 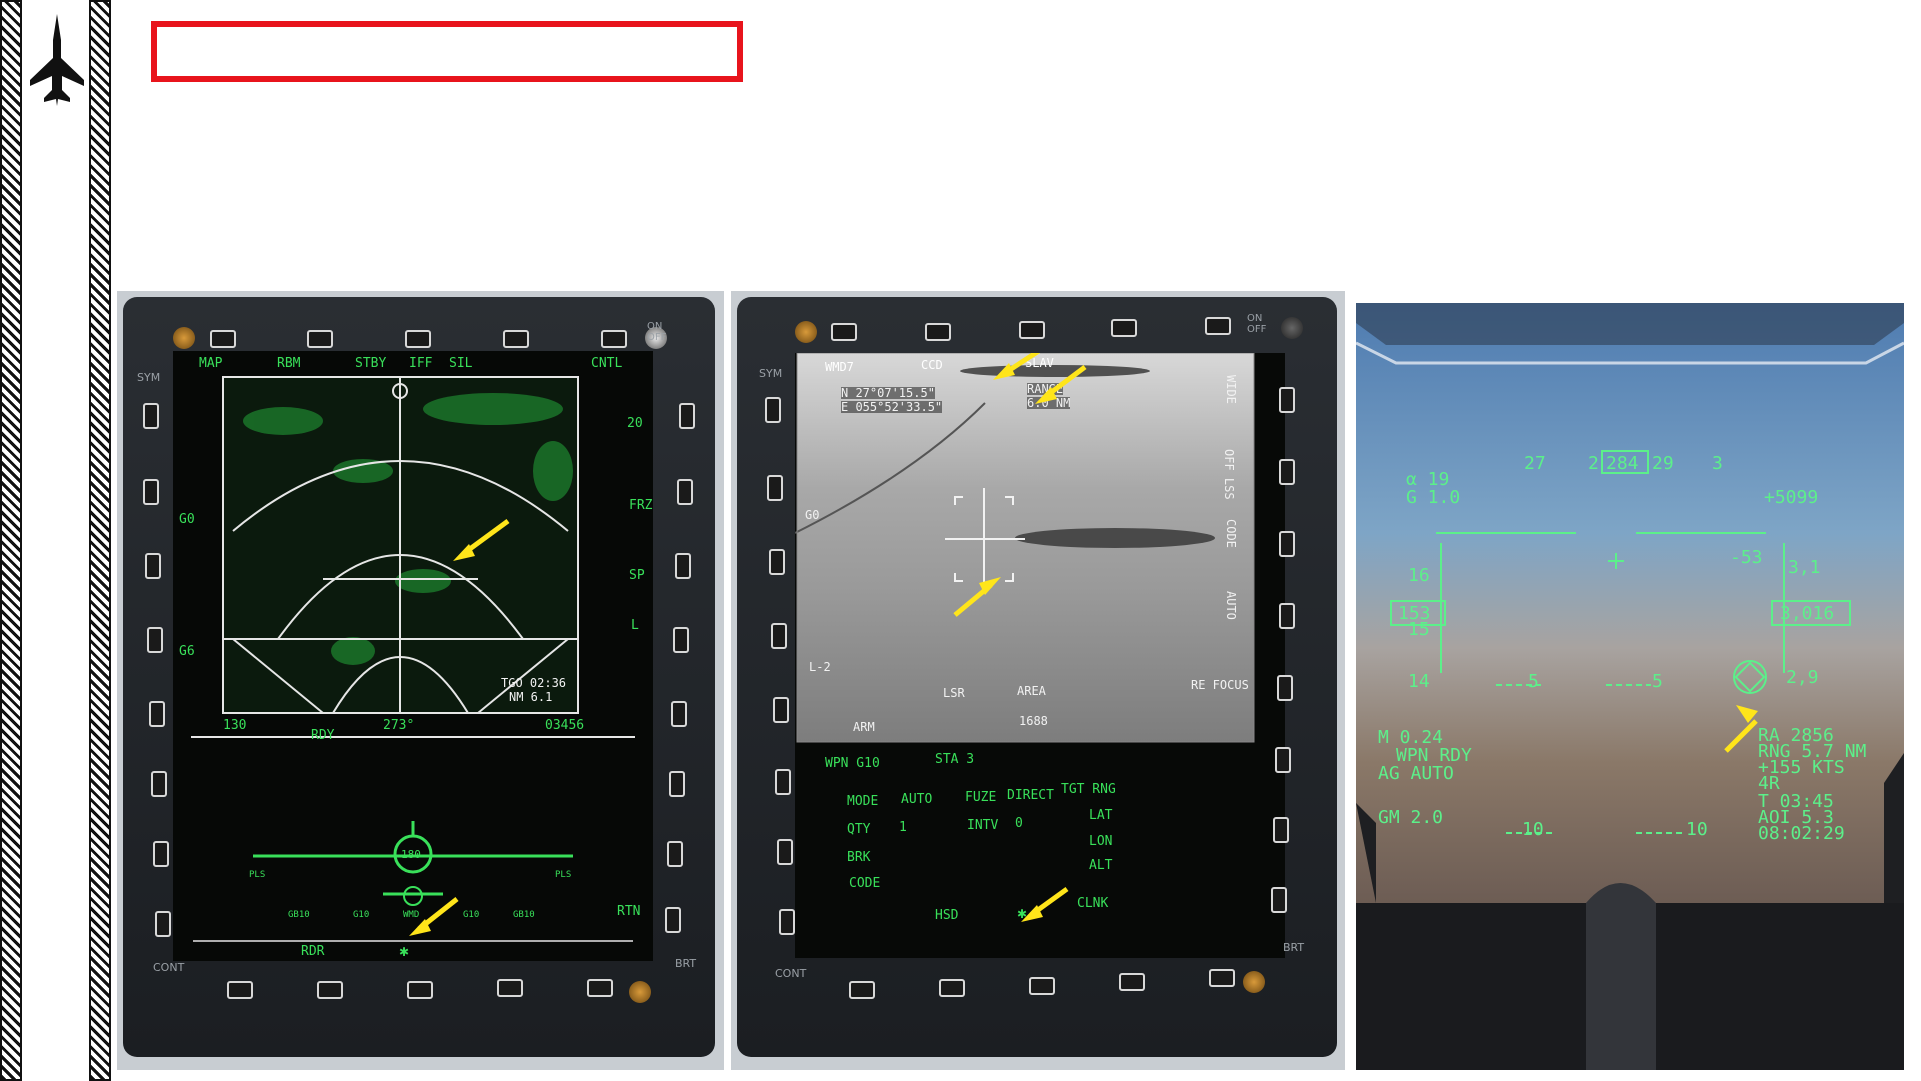 What do you see at coordinates (864, 727) in the screenshot?
I see `flir-arm: ARM` at bounding box center [864, 727].